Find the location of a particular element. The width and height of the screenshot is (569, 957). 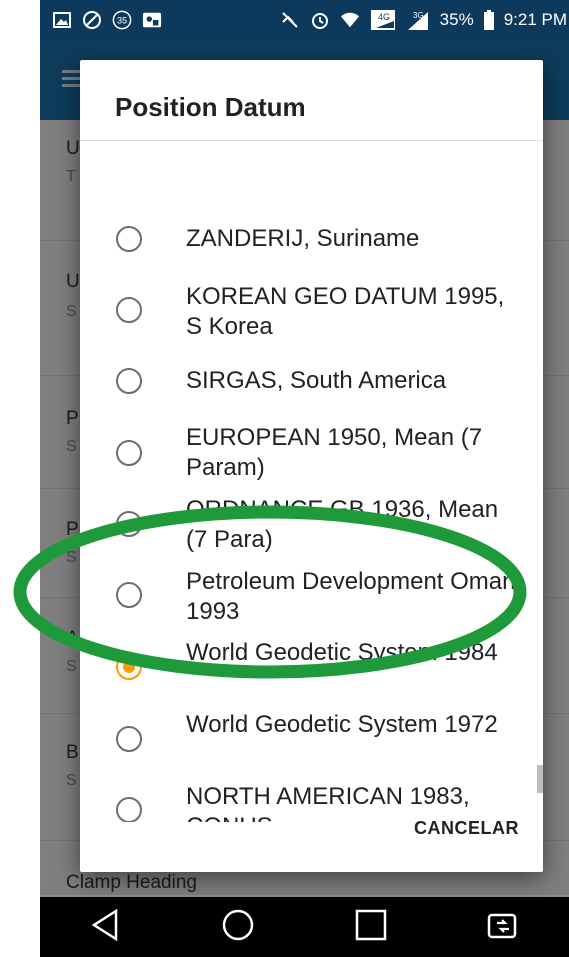

scrollbar is located at coordinates (540, 779).